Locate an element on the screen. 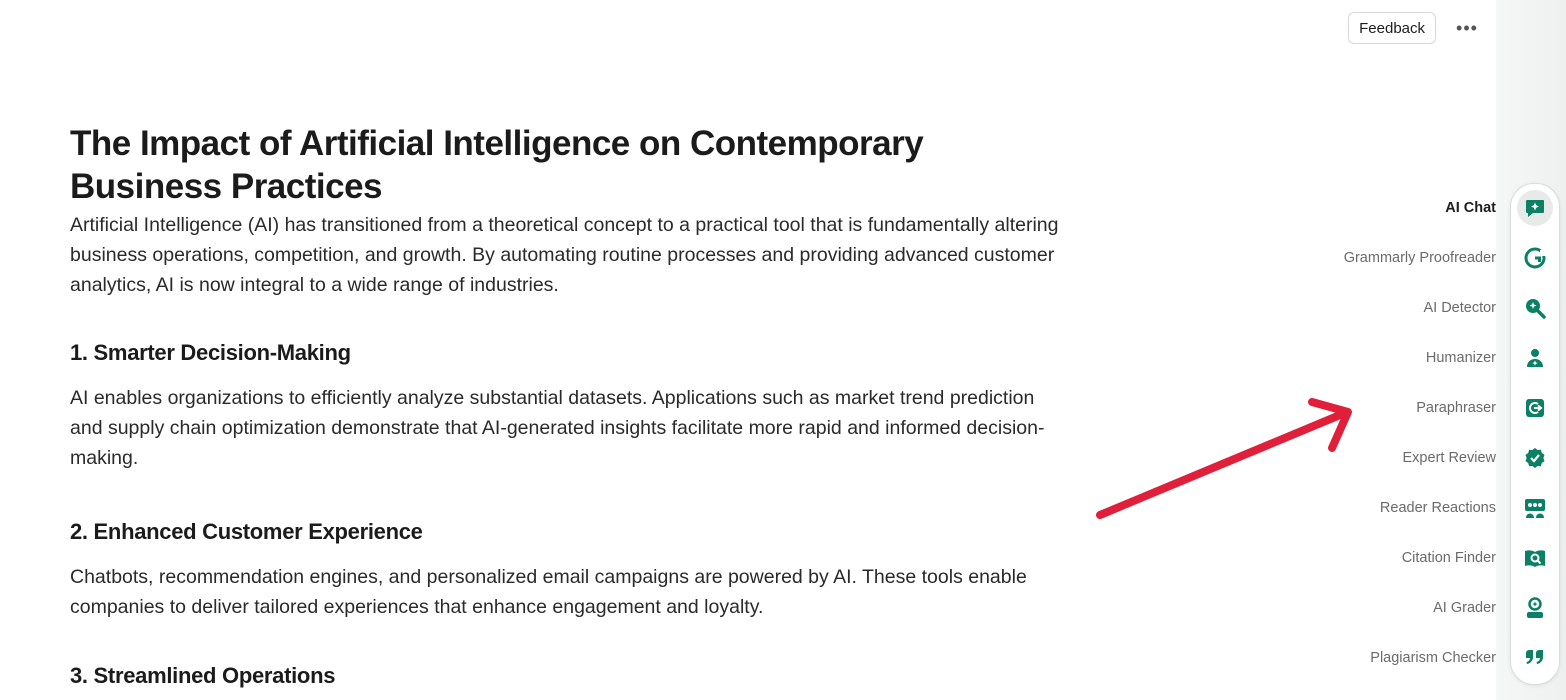 The width and height of the screenshot is (1566, 700). assistant-icon-rail is located at coordinates (1535, 434).